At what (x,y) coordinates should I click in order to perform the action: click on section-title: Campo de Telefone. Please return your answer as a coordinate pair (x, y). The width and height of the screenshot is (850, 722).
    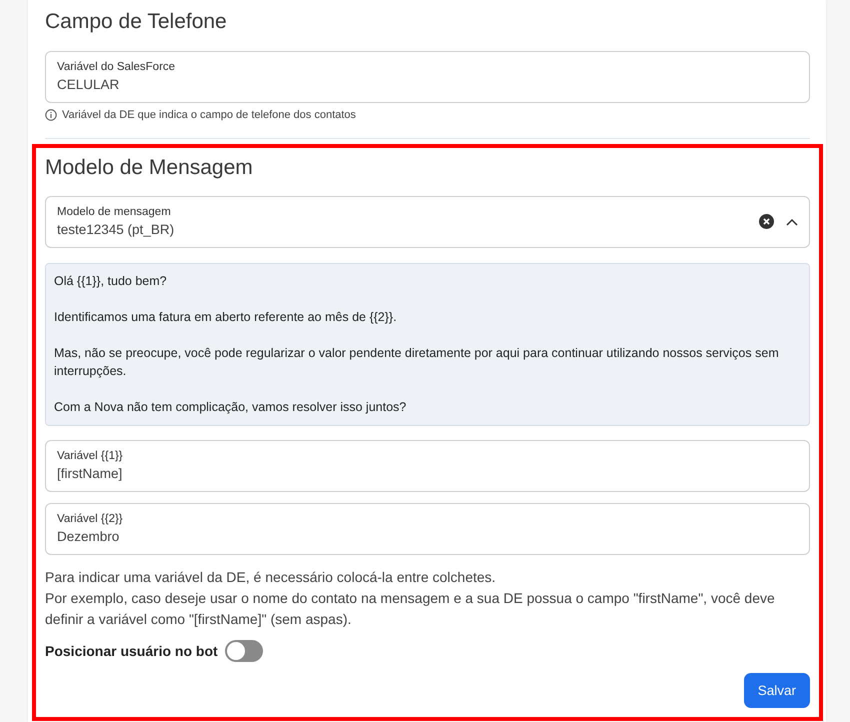
    Looking at the image, I should click on (136, 22).